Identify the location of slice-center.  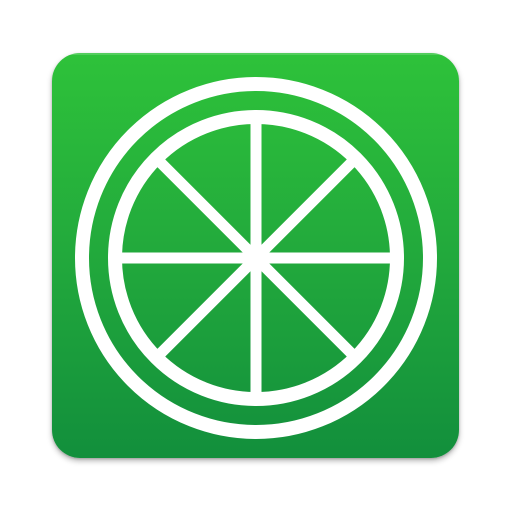
(256, 258).